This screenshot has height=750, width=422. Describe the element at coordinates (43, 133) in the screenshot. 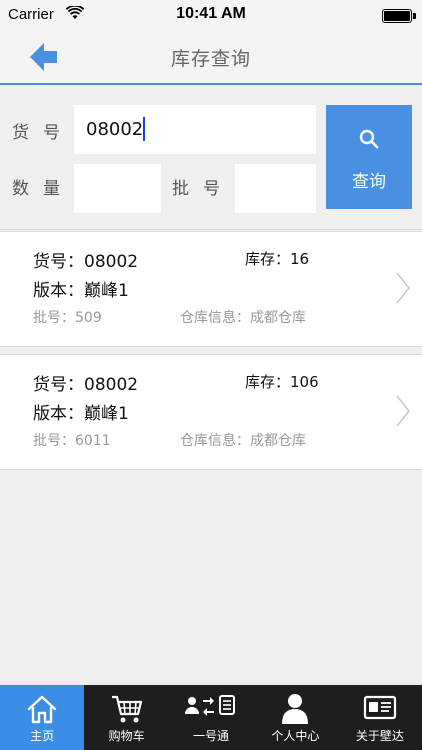

I see `huohao-label: 货号` at that location.